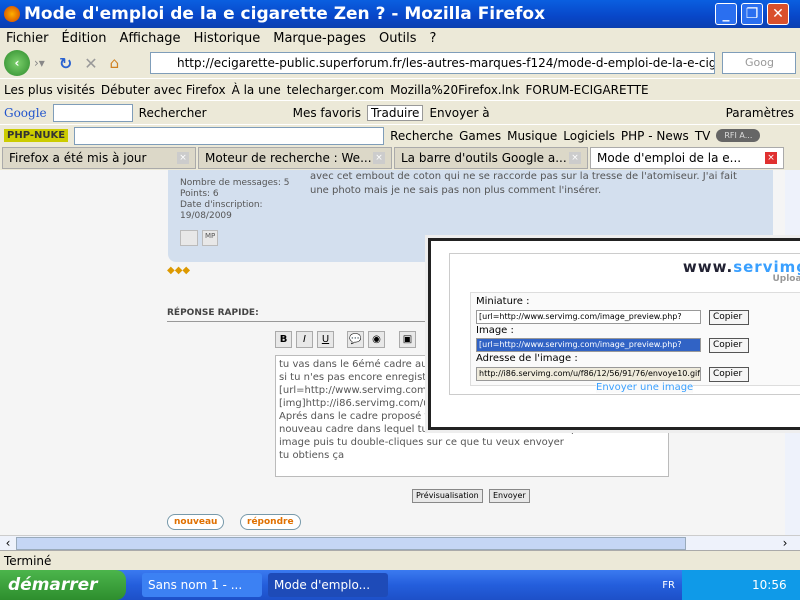 The height and width of the screenshot is (600, 800). What do you see at coordinates (221, 205) in the screenshot?
I see `join-date-label: Date d'inscription:` at bounding box center [221, 205].